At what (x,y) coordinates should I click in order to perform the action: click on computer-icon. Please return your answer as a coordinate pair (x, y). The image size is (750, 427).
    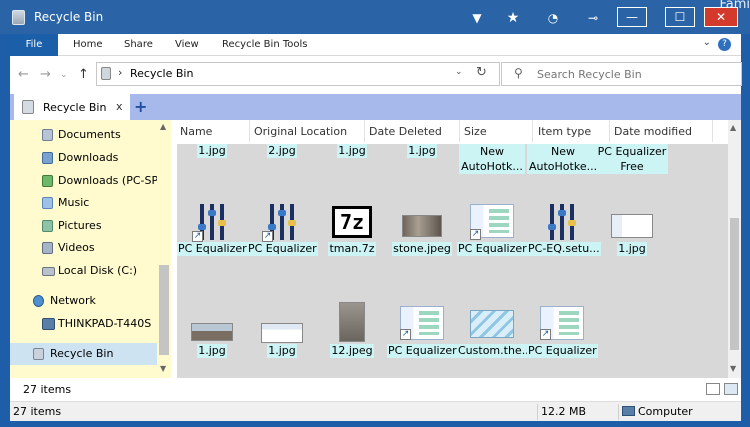
    Looking at the image, I should click on (48, 324).